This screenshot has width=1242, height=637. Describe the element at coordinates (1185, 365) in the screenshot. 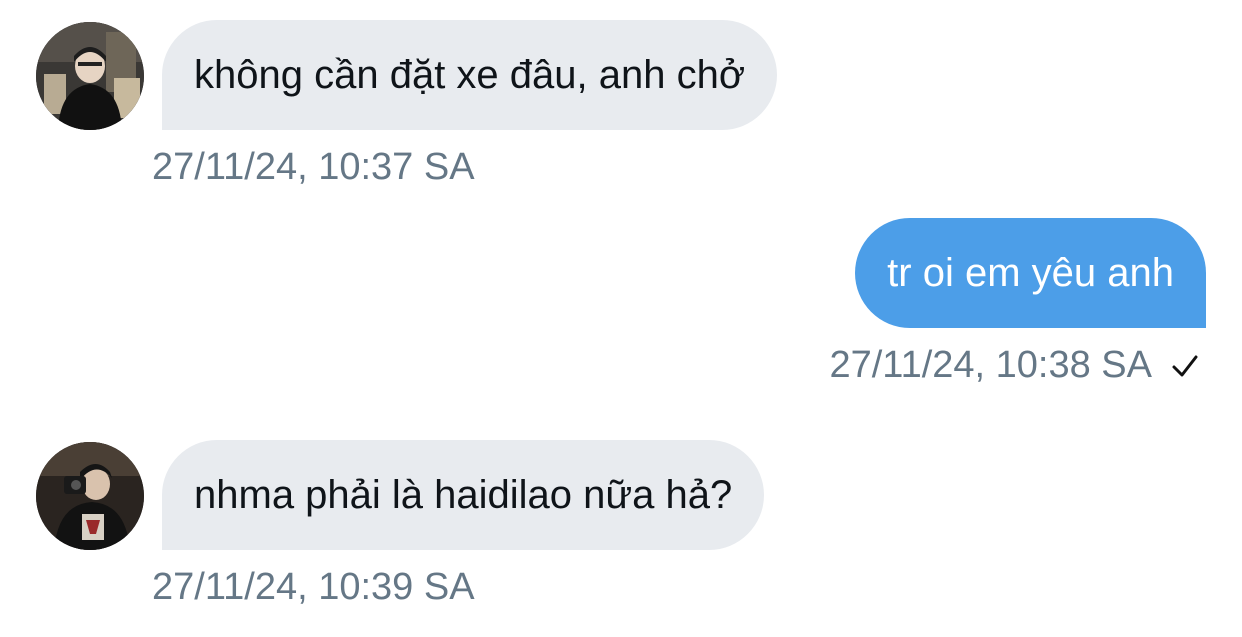

I see `checkmark-icon` at that location.